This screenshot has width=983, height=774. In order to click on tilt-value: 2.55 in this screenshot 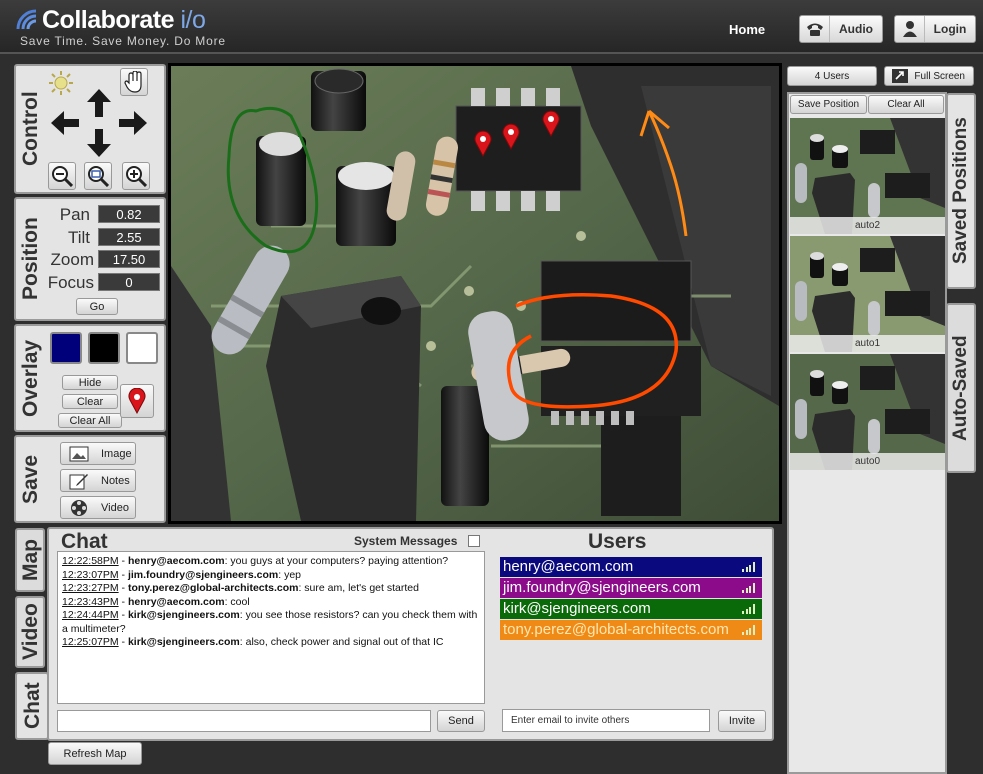, I will do `click(129, 237)`.